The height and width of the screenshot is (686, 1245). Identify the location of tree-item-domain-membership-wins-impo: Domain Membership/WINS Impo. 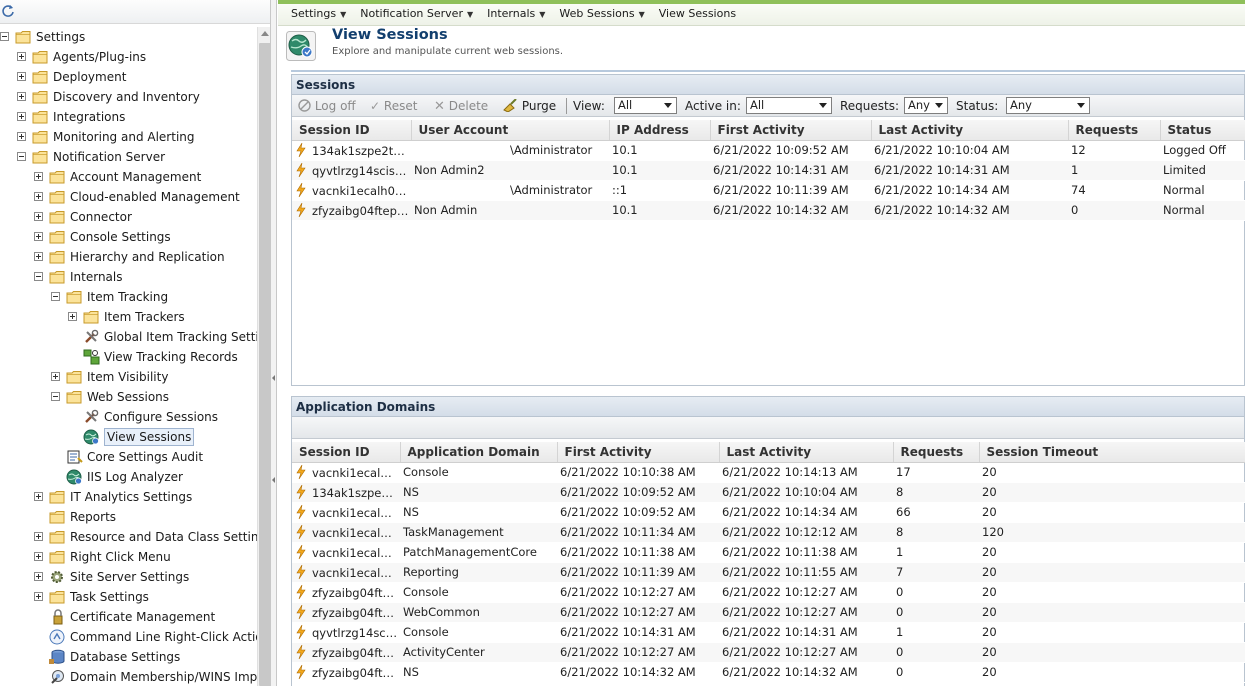
(132, 676).